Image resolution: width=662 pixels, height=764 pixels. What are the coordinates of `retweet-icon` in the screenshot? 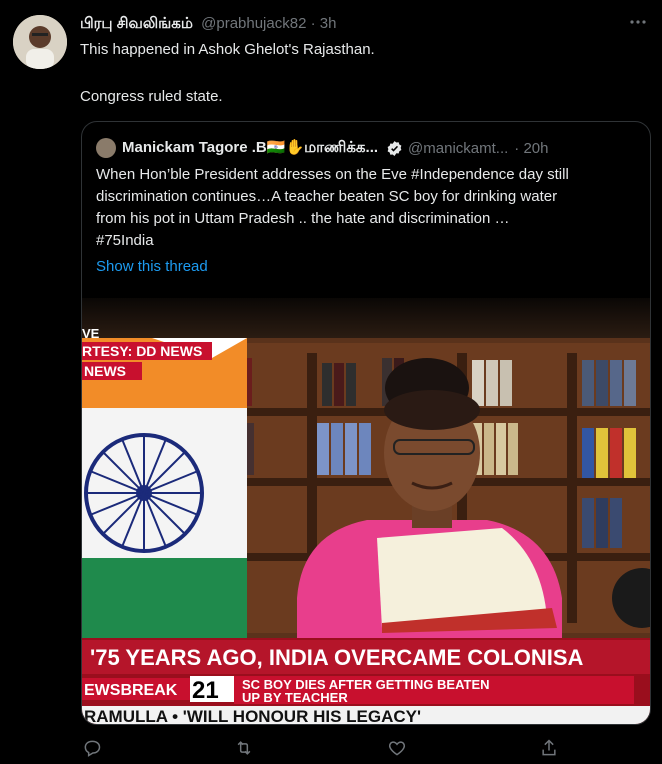 It's located at (244, 748).